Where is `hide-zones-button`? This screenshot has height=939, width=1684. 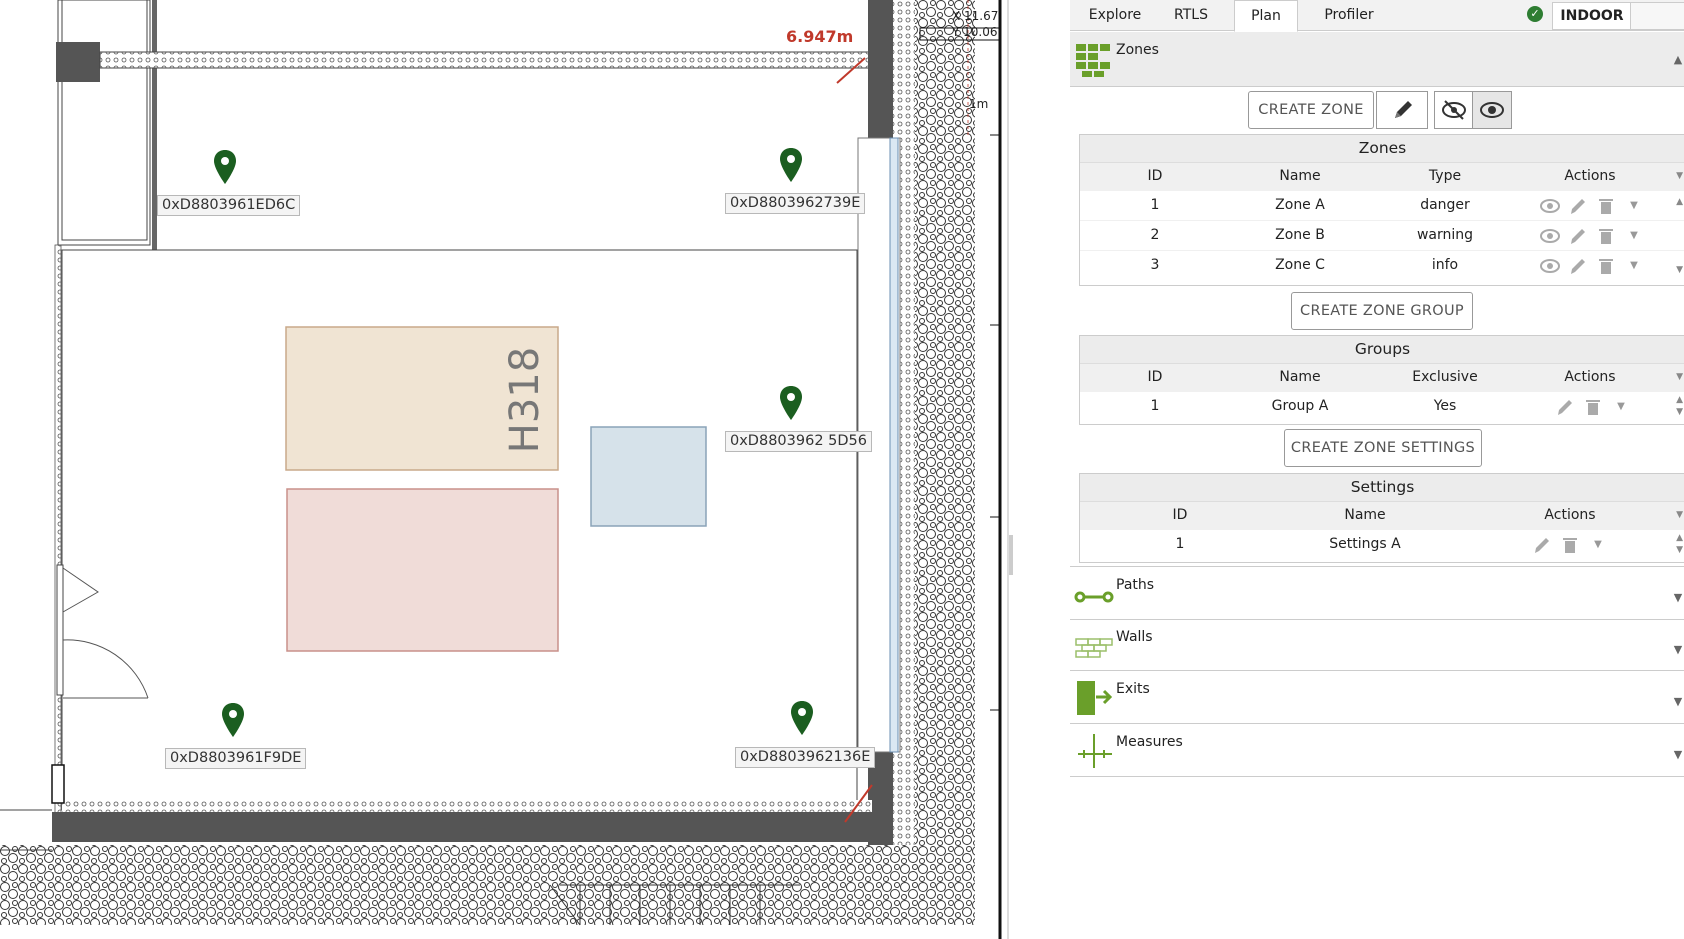 hide-zones-button is located at coordinates (1454, 110).